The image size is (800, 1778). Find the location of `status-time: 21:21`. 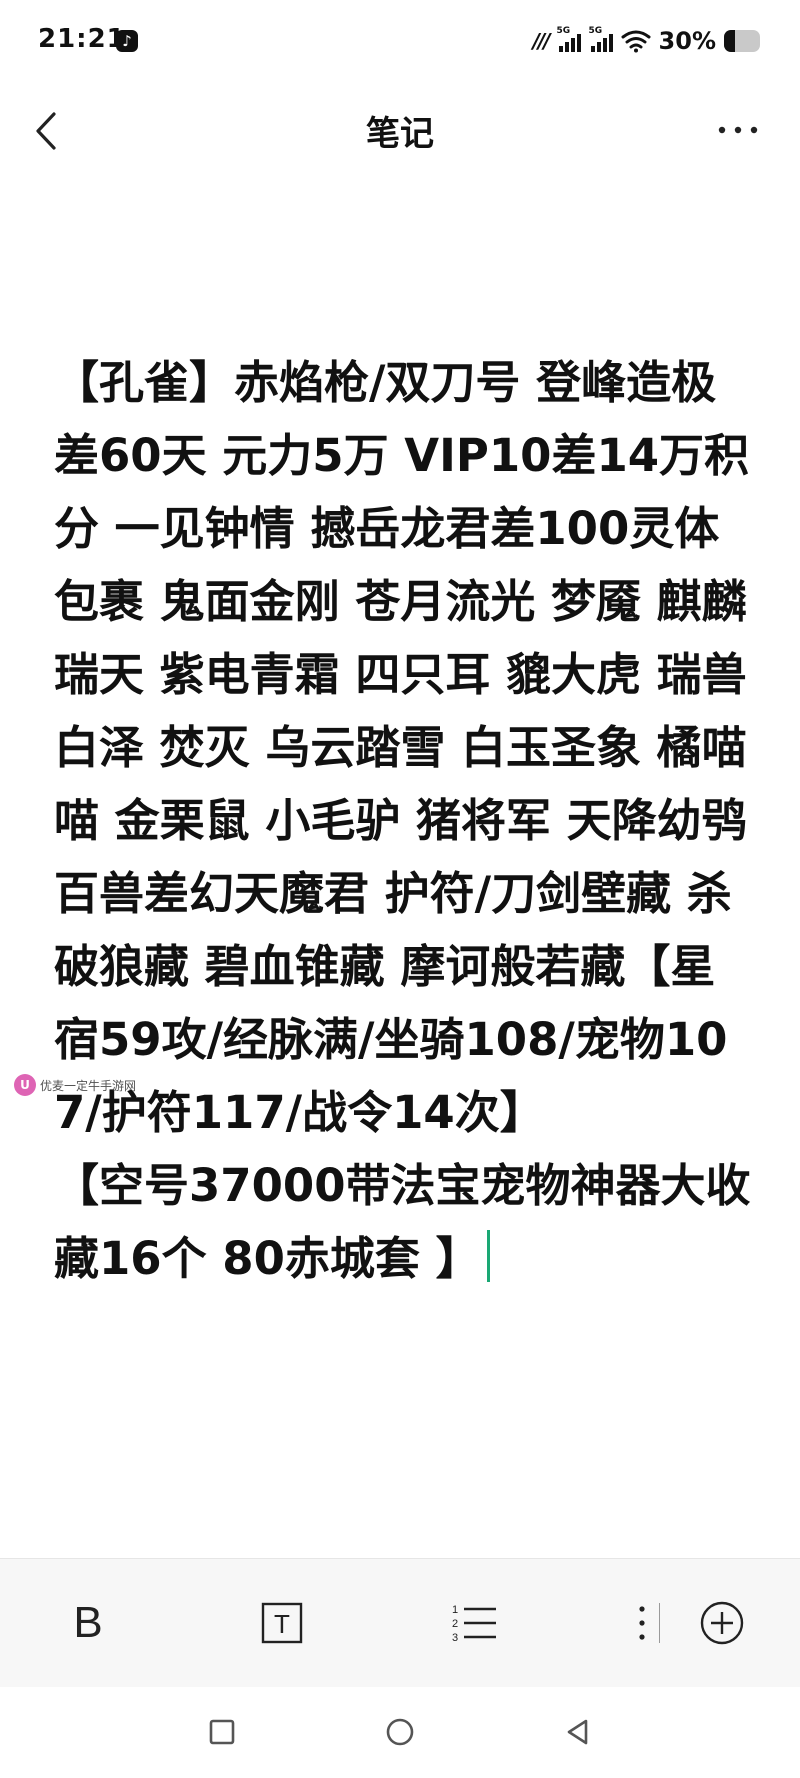

status-time: 21:21 is located at coordinates (82, 39).